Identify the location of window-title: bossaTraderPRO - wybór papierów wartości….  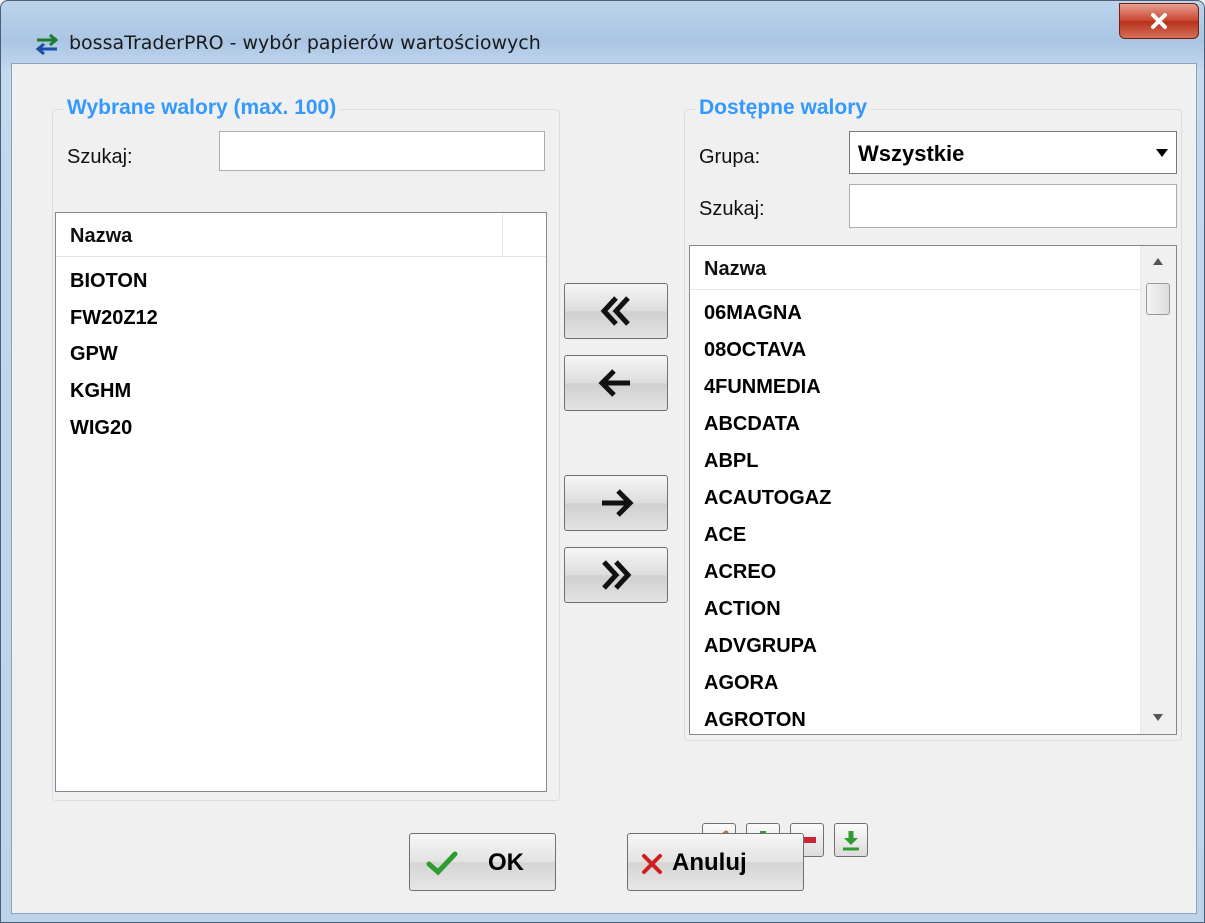
(305, 43).